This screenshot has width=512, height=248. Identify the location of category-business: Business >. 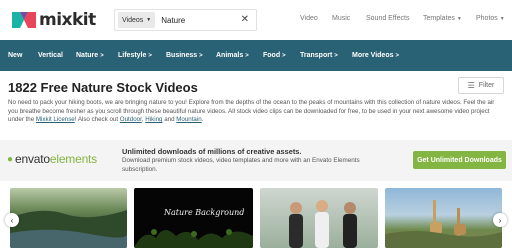
(184, 55).